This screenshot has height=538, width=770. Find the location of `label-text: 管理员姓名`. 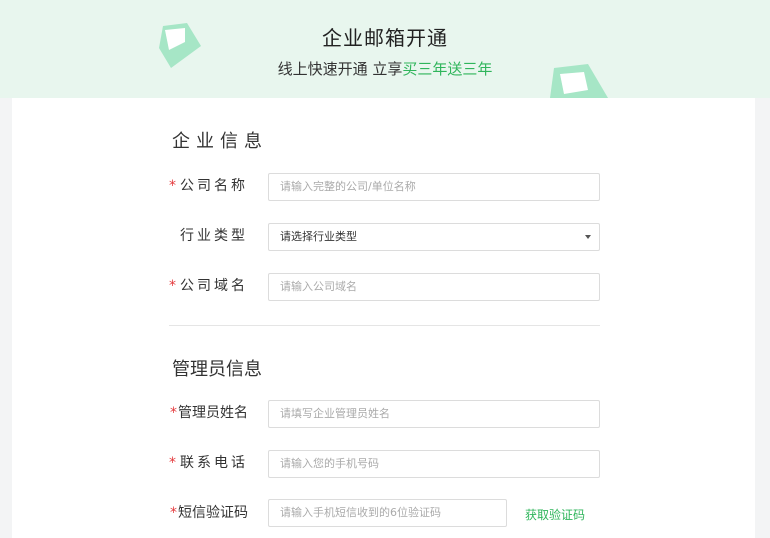

label-text: 管理员姓名 is located at coordinates (213, 413).